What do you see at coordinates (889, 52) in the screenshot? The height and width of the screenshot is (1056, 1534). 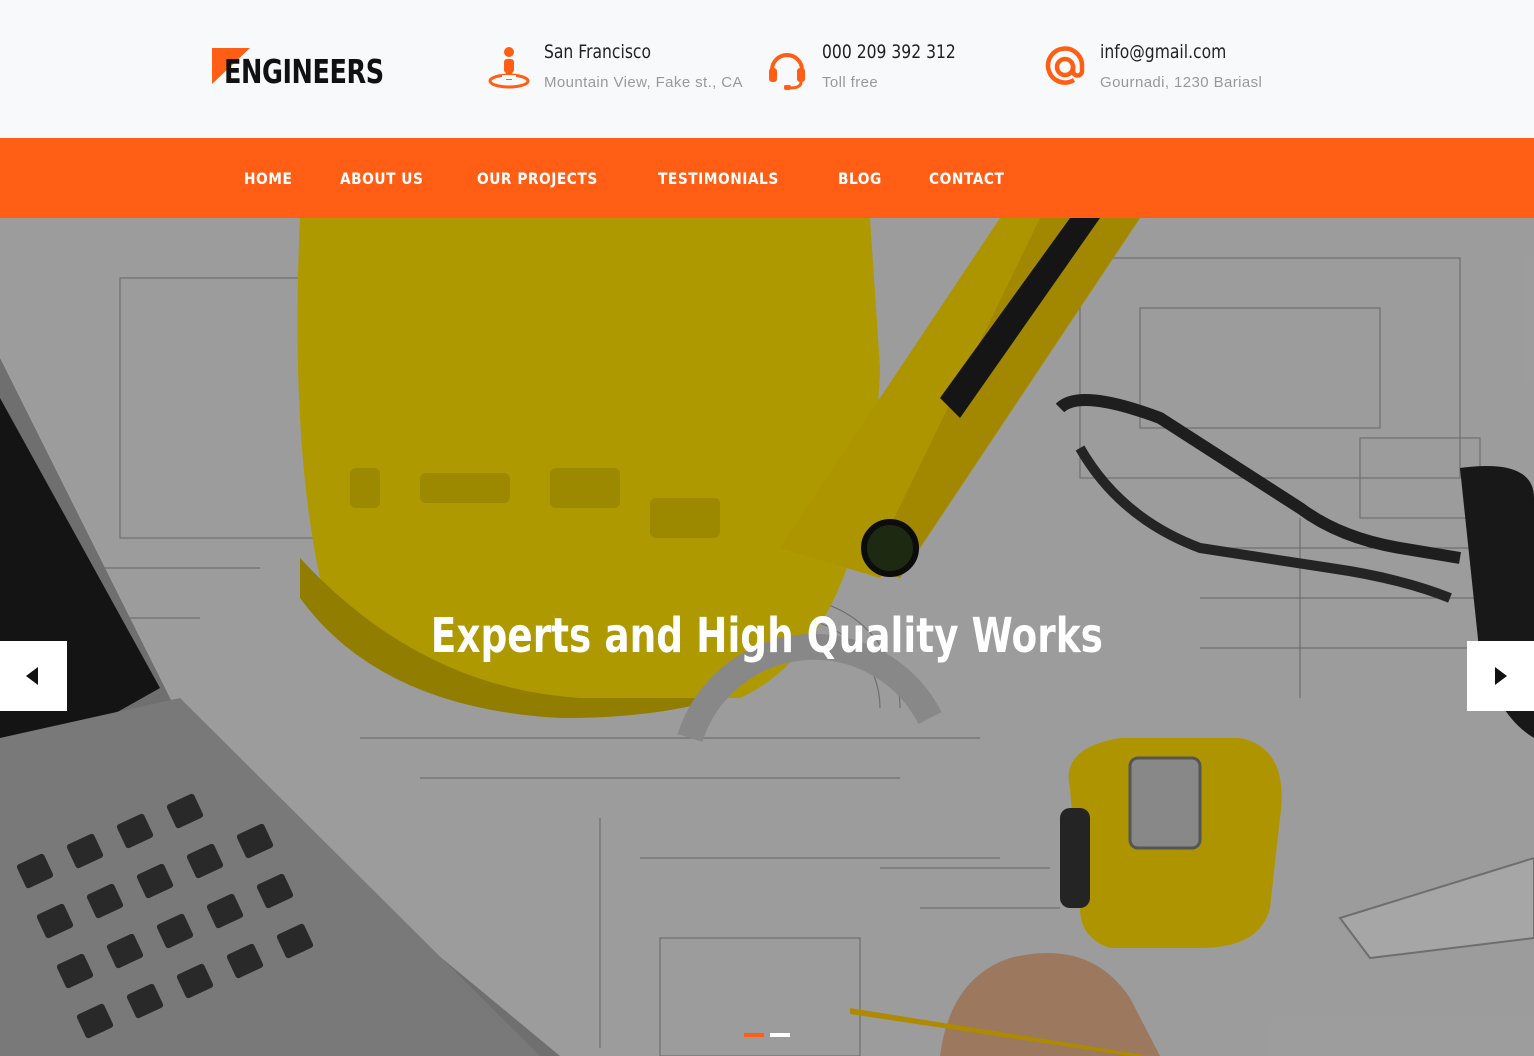 I see `contact-phone-title: 000 209 392 312` at bounding box center [889, 52].